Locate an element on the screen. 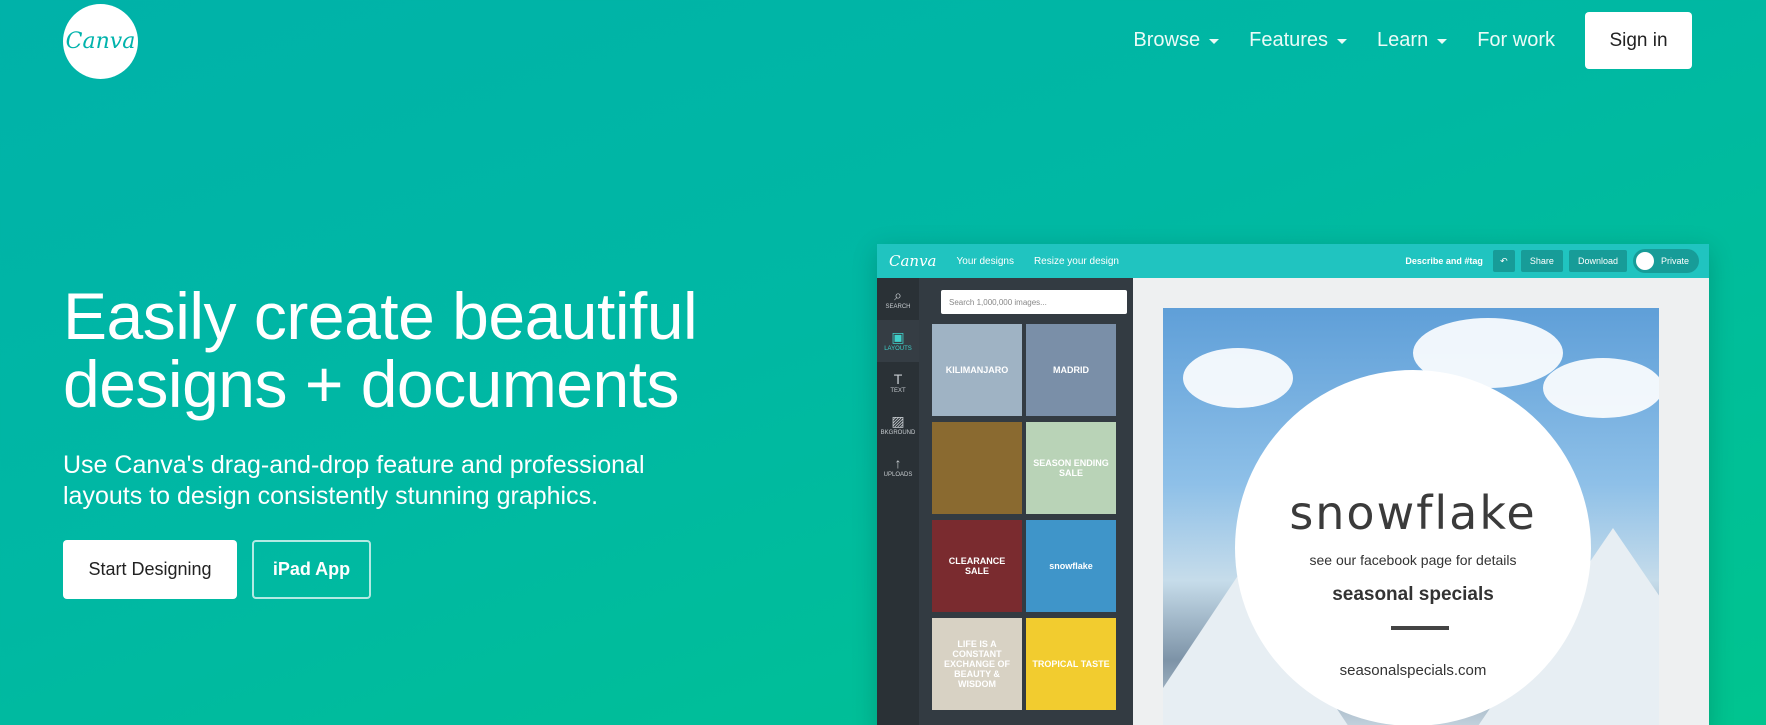 Image resolution: width=1766 pixels, height=725 pixels. nav-learn: Learn is located at coordinates (1412, 40).